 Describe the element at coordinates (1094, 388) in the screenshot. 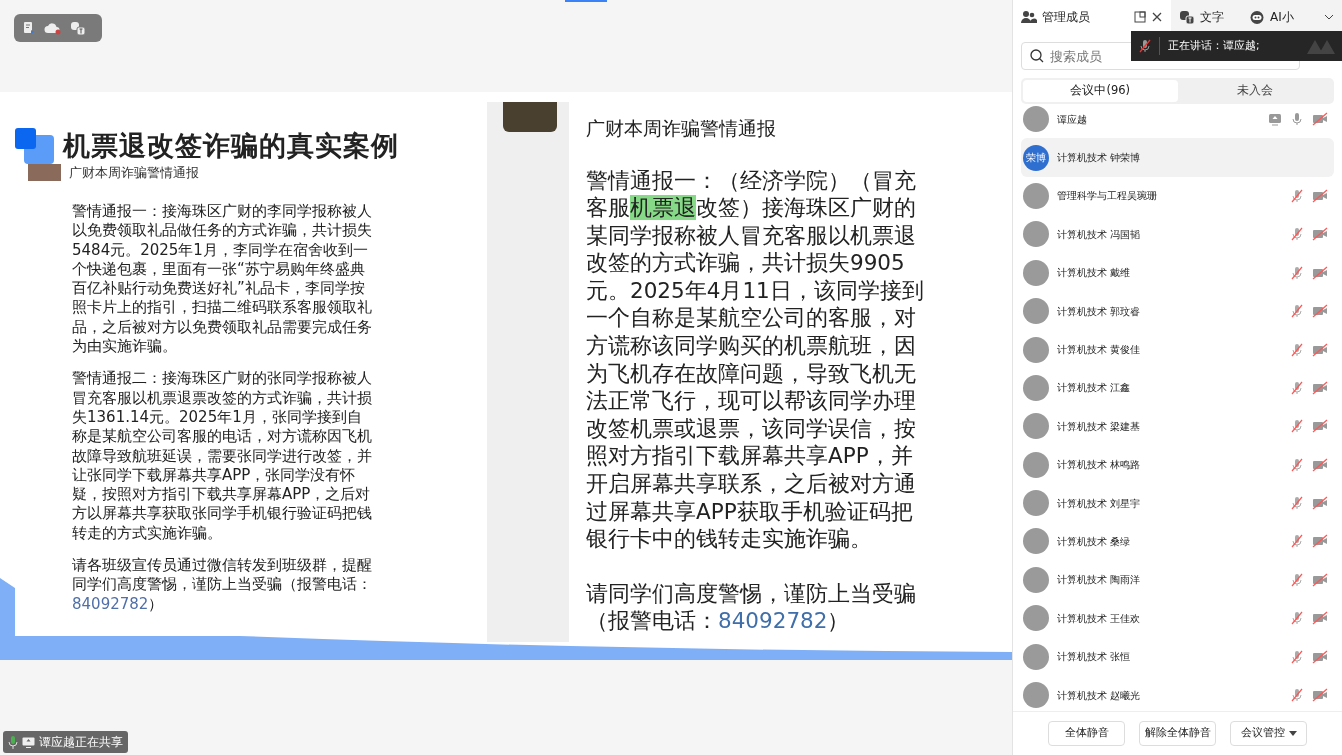

I see `member-name: 计算机技术 江鑫` at that location.